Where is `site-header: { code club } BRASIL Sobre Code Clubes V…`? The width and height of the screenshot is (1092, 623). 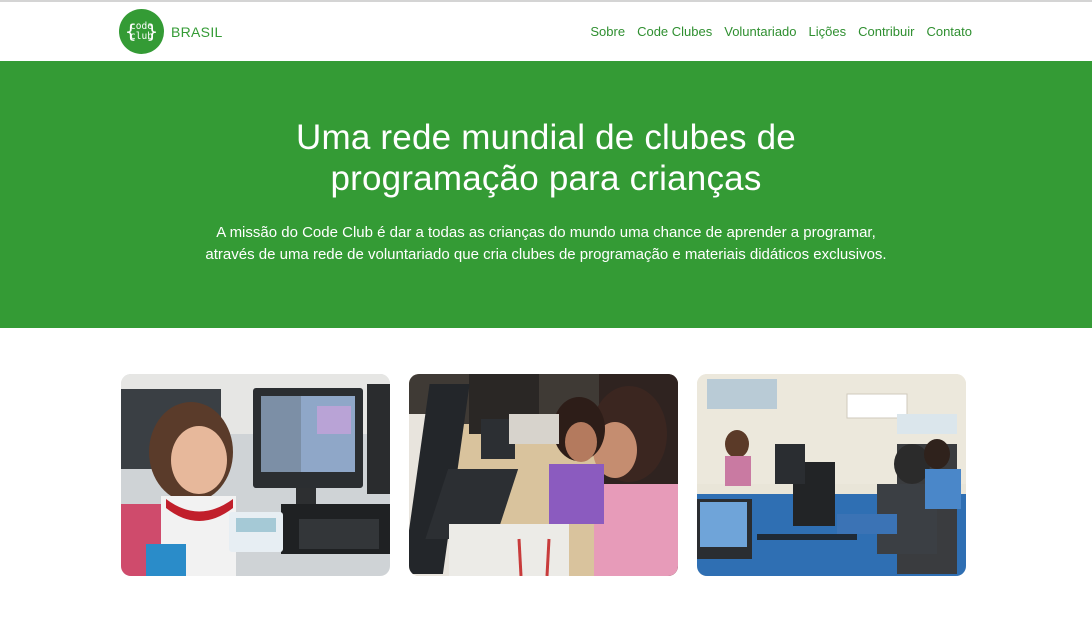 site-header: { code club } BRASIL Sobre Code Clubes V… is located at coordinates (546, 31).